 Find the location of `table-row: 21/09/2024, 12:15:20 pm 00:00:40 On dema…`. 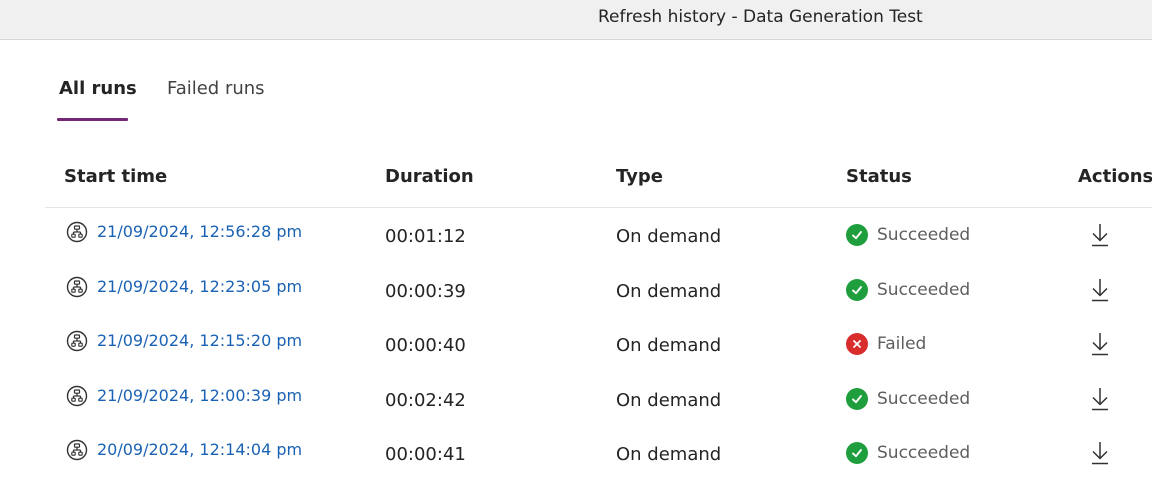

table-row: 21/09/2024, 12:15:20 pm 00:00:40 On dema… is located at coordinates (598, 344).